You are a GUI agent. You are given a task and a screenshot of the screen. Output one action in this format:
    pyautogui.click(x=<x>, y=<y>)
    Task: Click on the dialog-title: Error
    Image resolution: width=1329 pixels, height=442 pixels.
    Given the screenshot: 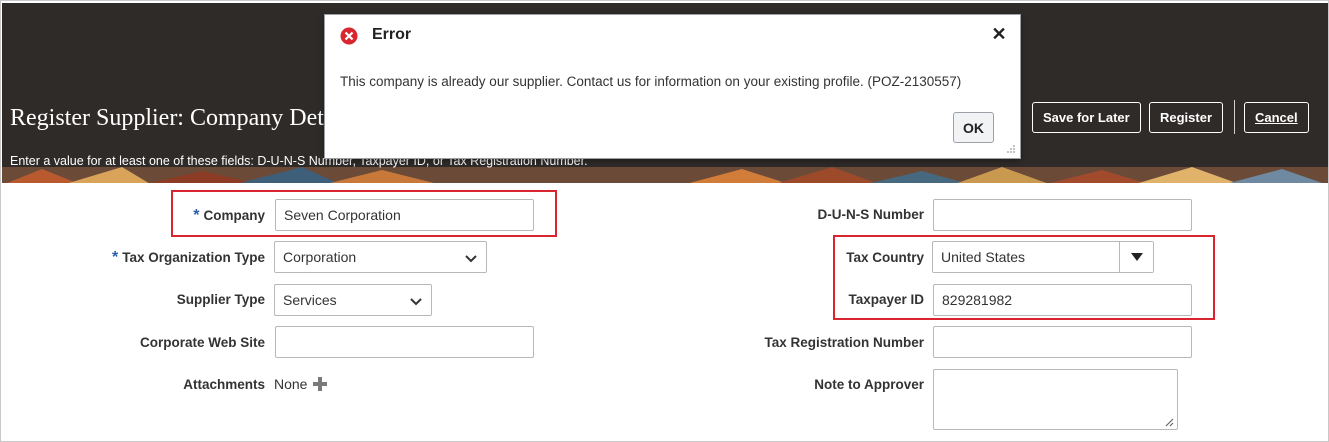 What is the action you would take?
    pyautogui.click(x=392, y=34)
    